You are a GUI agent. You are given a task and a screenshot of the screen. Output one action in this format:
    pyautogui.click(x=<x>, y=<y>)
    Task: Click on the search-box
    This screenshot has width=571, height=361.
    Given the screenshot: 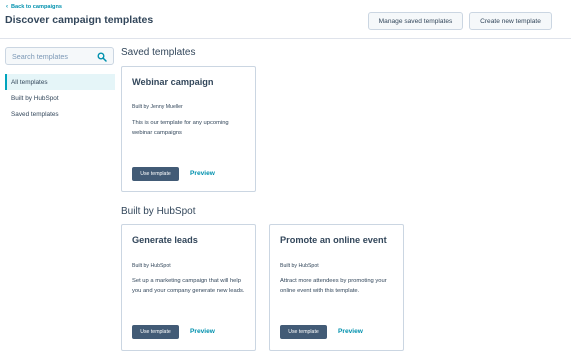 What is the action you would take?
    pyautogui.click(x=59, y=56)
    